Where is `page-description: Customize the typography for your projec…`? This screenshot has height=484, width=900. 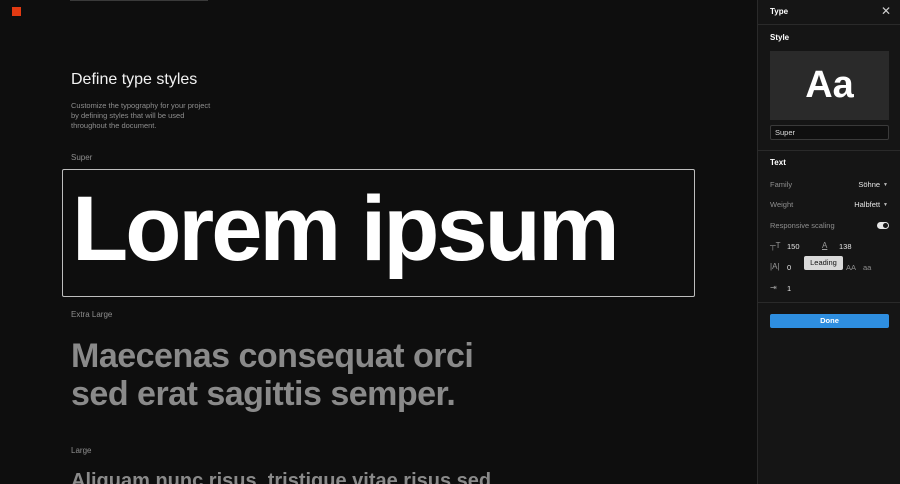
page-description: Customize the typography for your projec… is located at coordinates (141, 115).